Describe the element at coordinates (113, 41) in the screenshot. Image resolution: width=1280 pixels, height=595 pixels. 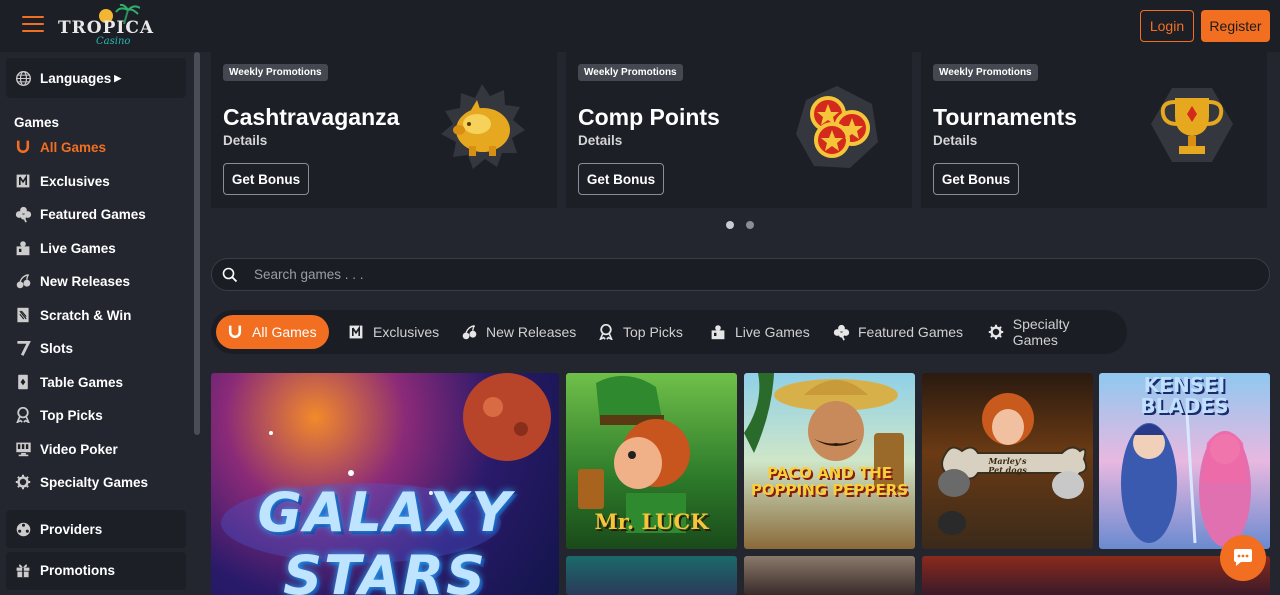
I see `logo-subtext: Casino` at that location.